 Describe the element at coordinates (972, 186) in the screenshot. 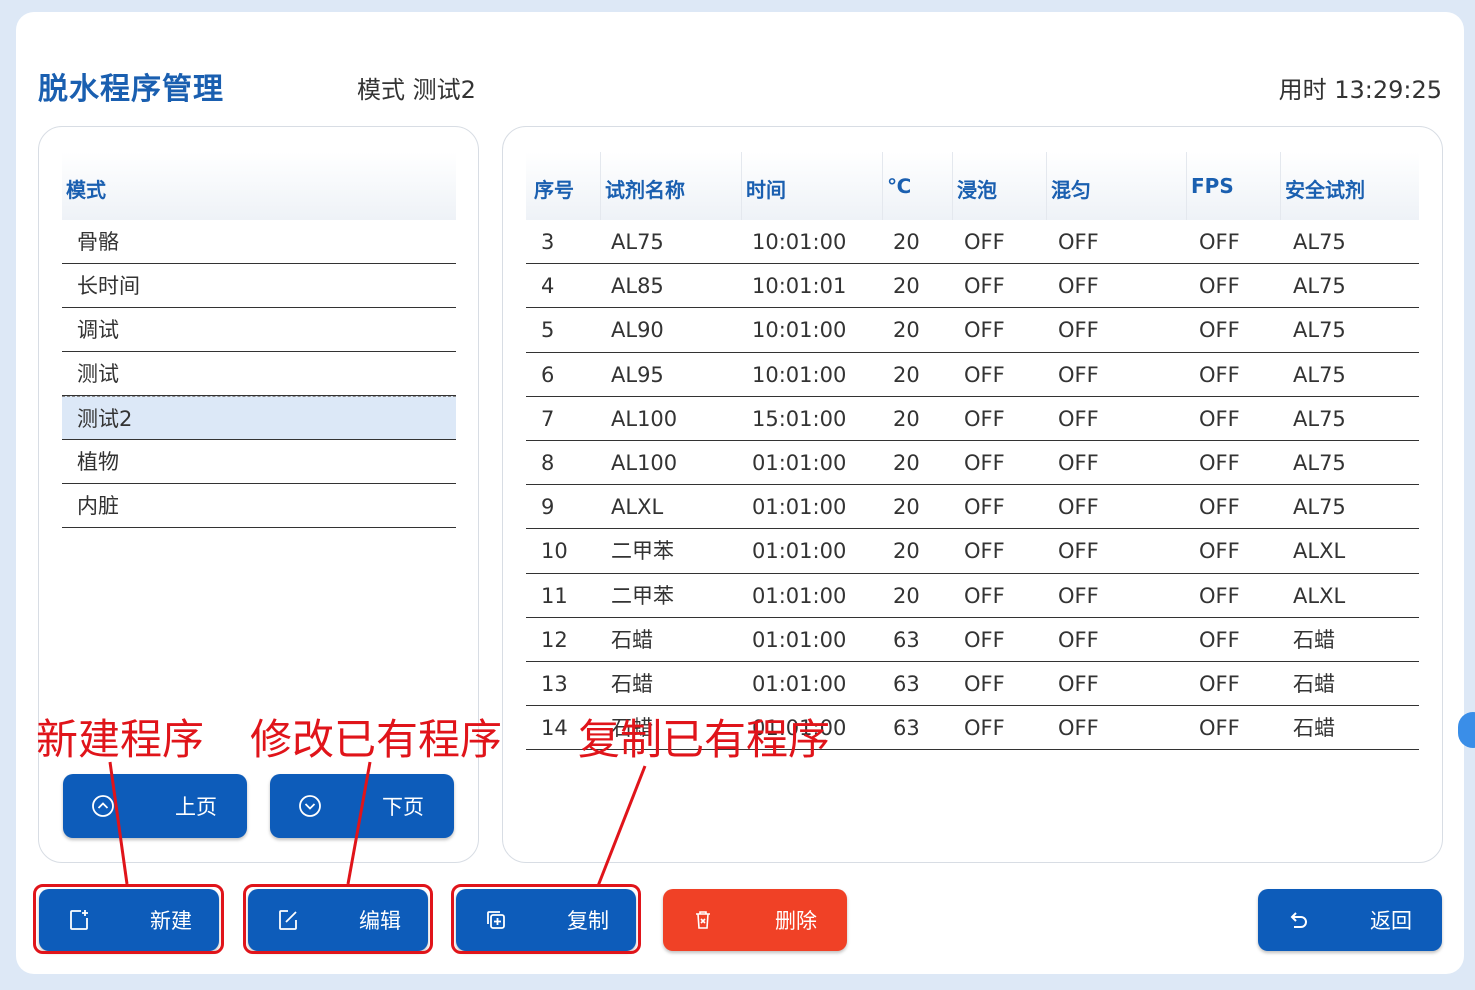

I see `table-header: 序号 试剂名称 时间 ℃ 浸泡 混匀 FPS 安全试剂` at that location.